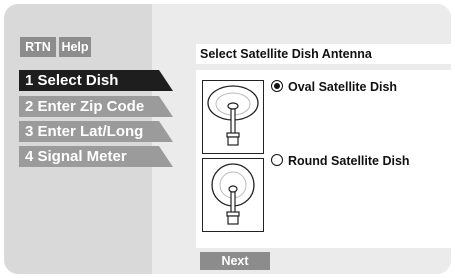 The image size is (455, 278). Describe the element at coordinates (233, 117) in the screenshot. I see `oval-dish-icon` at that location.